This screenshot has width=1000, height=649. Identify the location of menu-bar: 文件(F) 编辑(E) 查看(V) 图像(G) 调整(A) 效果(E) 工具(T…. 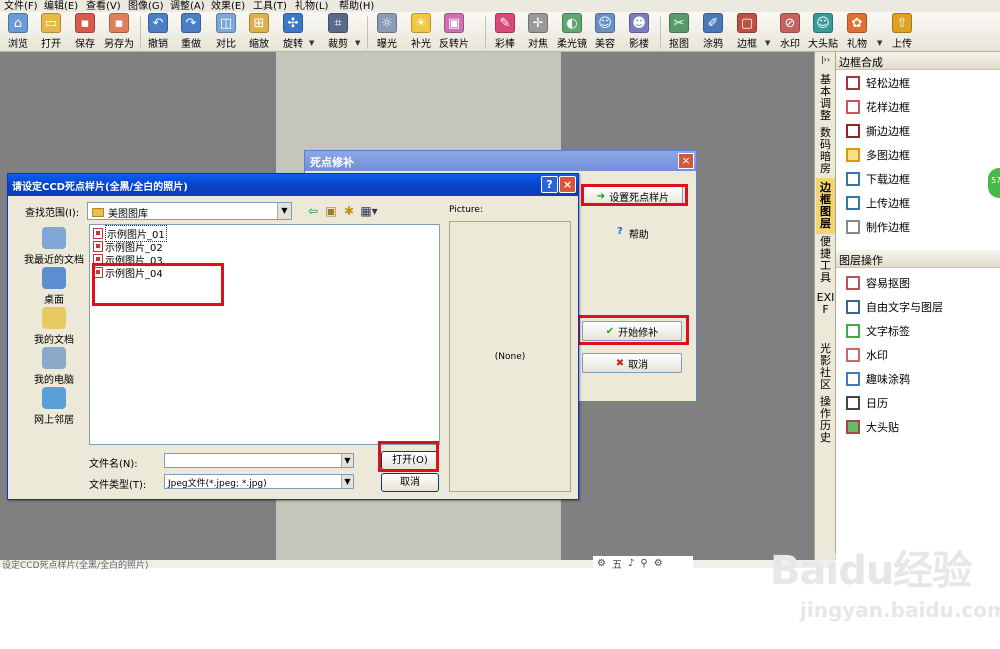
(500, 6).